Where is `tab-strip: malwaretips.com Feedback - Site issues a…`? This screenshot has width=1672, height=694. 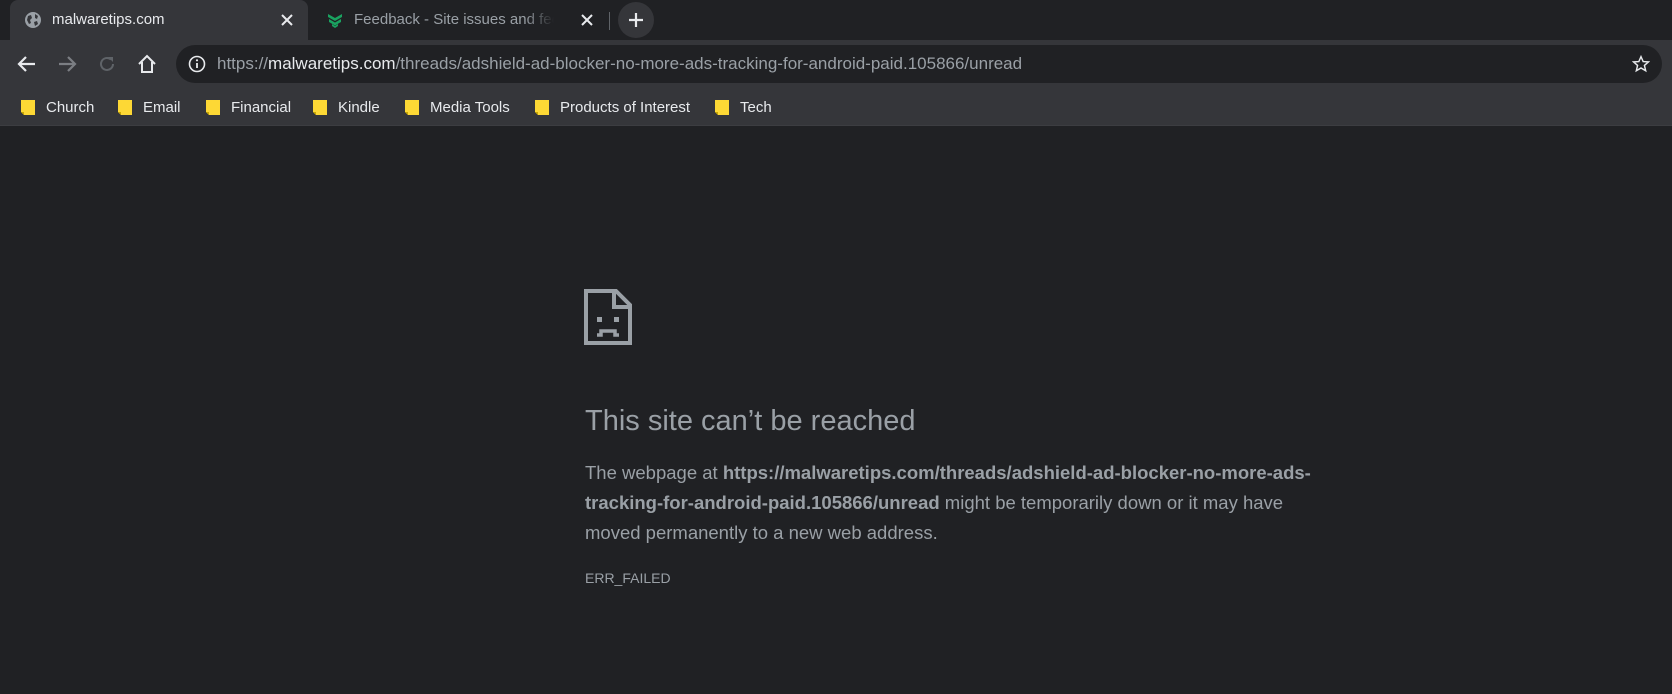
tab-strip: malwaretips.com Feedback - Site issues a… is located at coordinates (836, 20).